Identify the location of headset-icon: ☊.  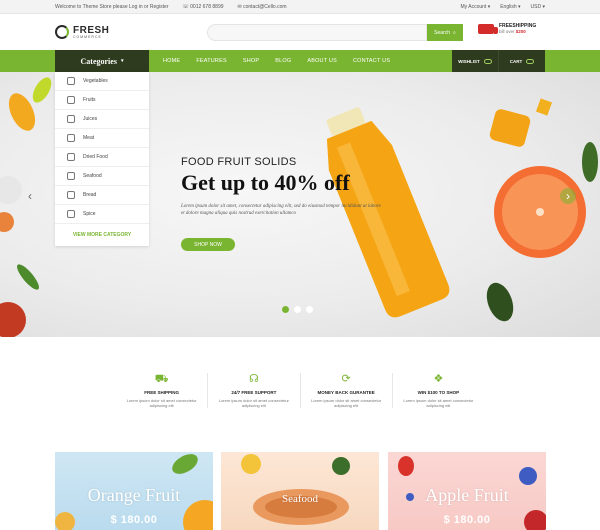
(253, 379).